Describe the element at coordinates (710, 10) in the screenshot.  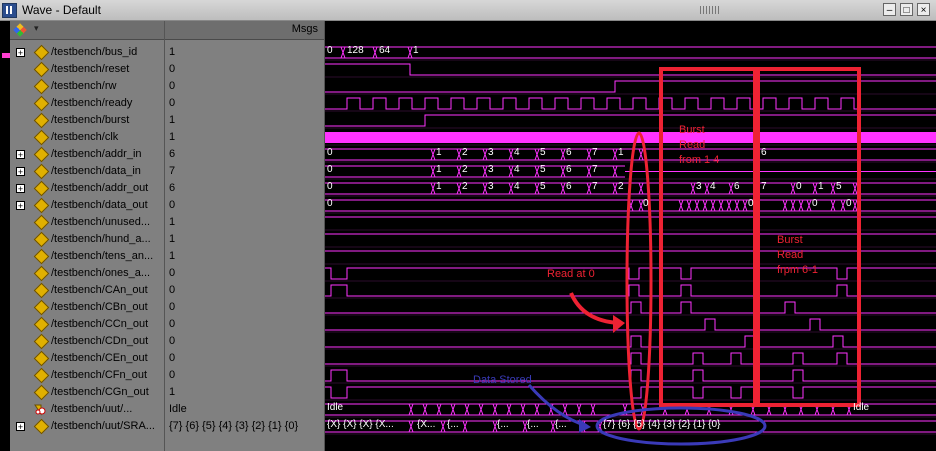
I see `drag-grip-icon` at that location.